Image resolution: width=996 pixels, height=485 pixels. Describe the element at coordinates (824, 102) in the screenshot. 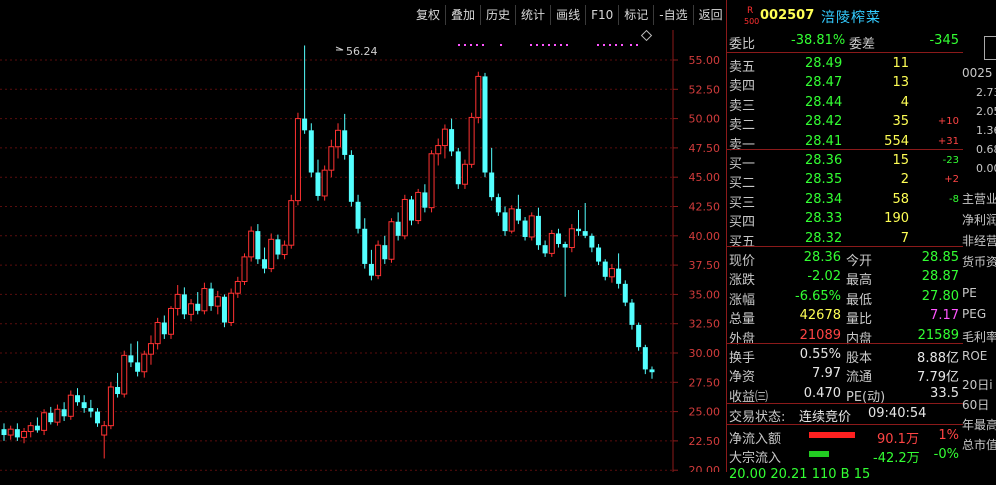

I see `asks-price: 28.44` at that location.